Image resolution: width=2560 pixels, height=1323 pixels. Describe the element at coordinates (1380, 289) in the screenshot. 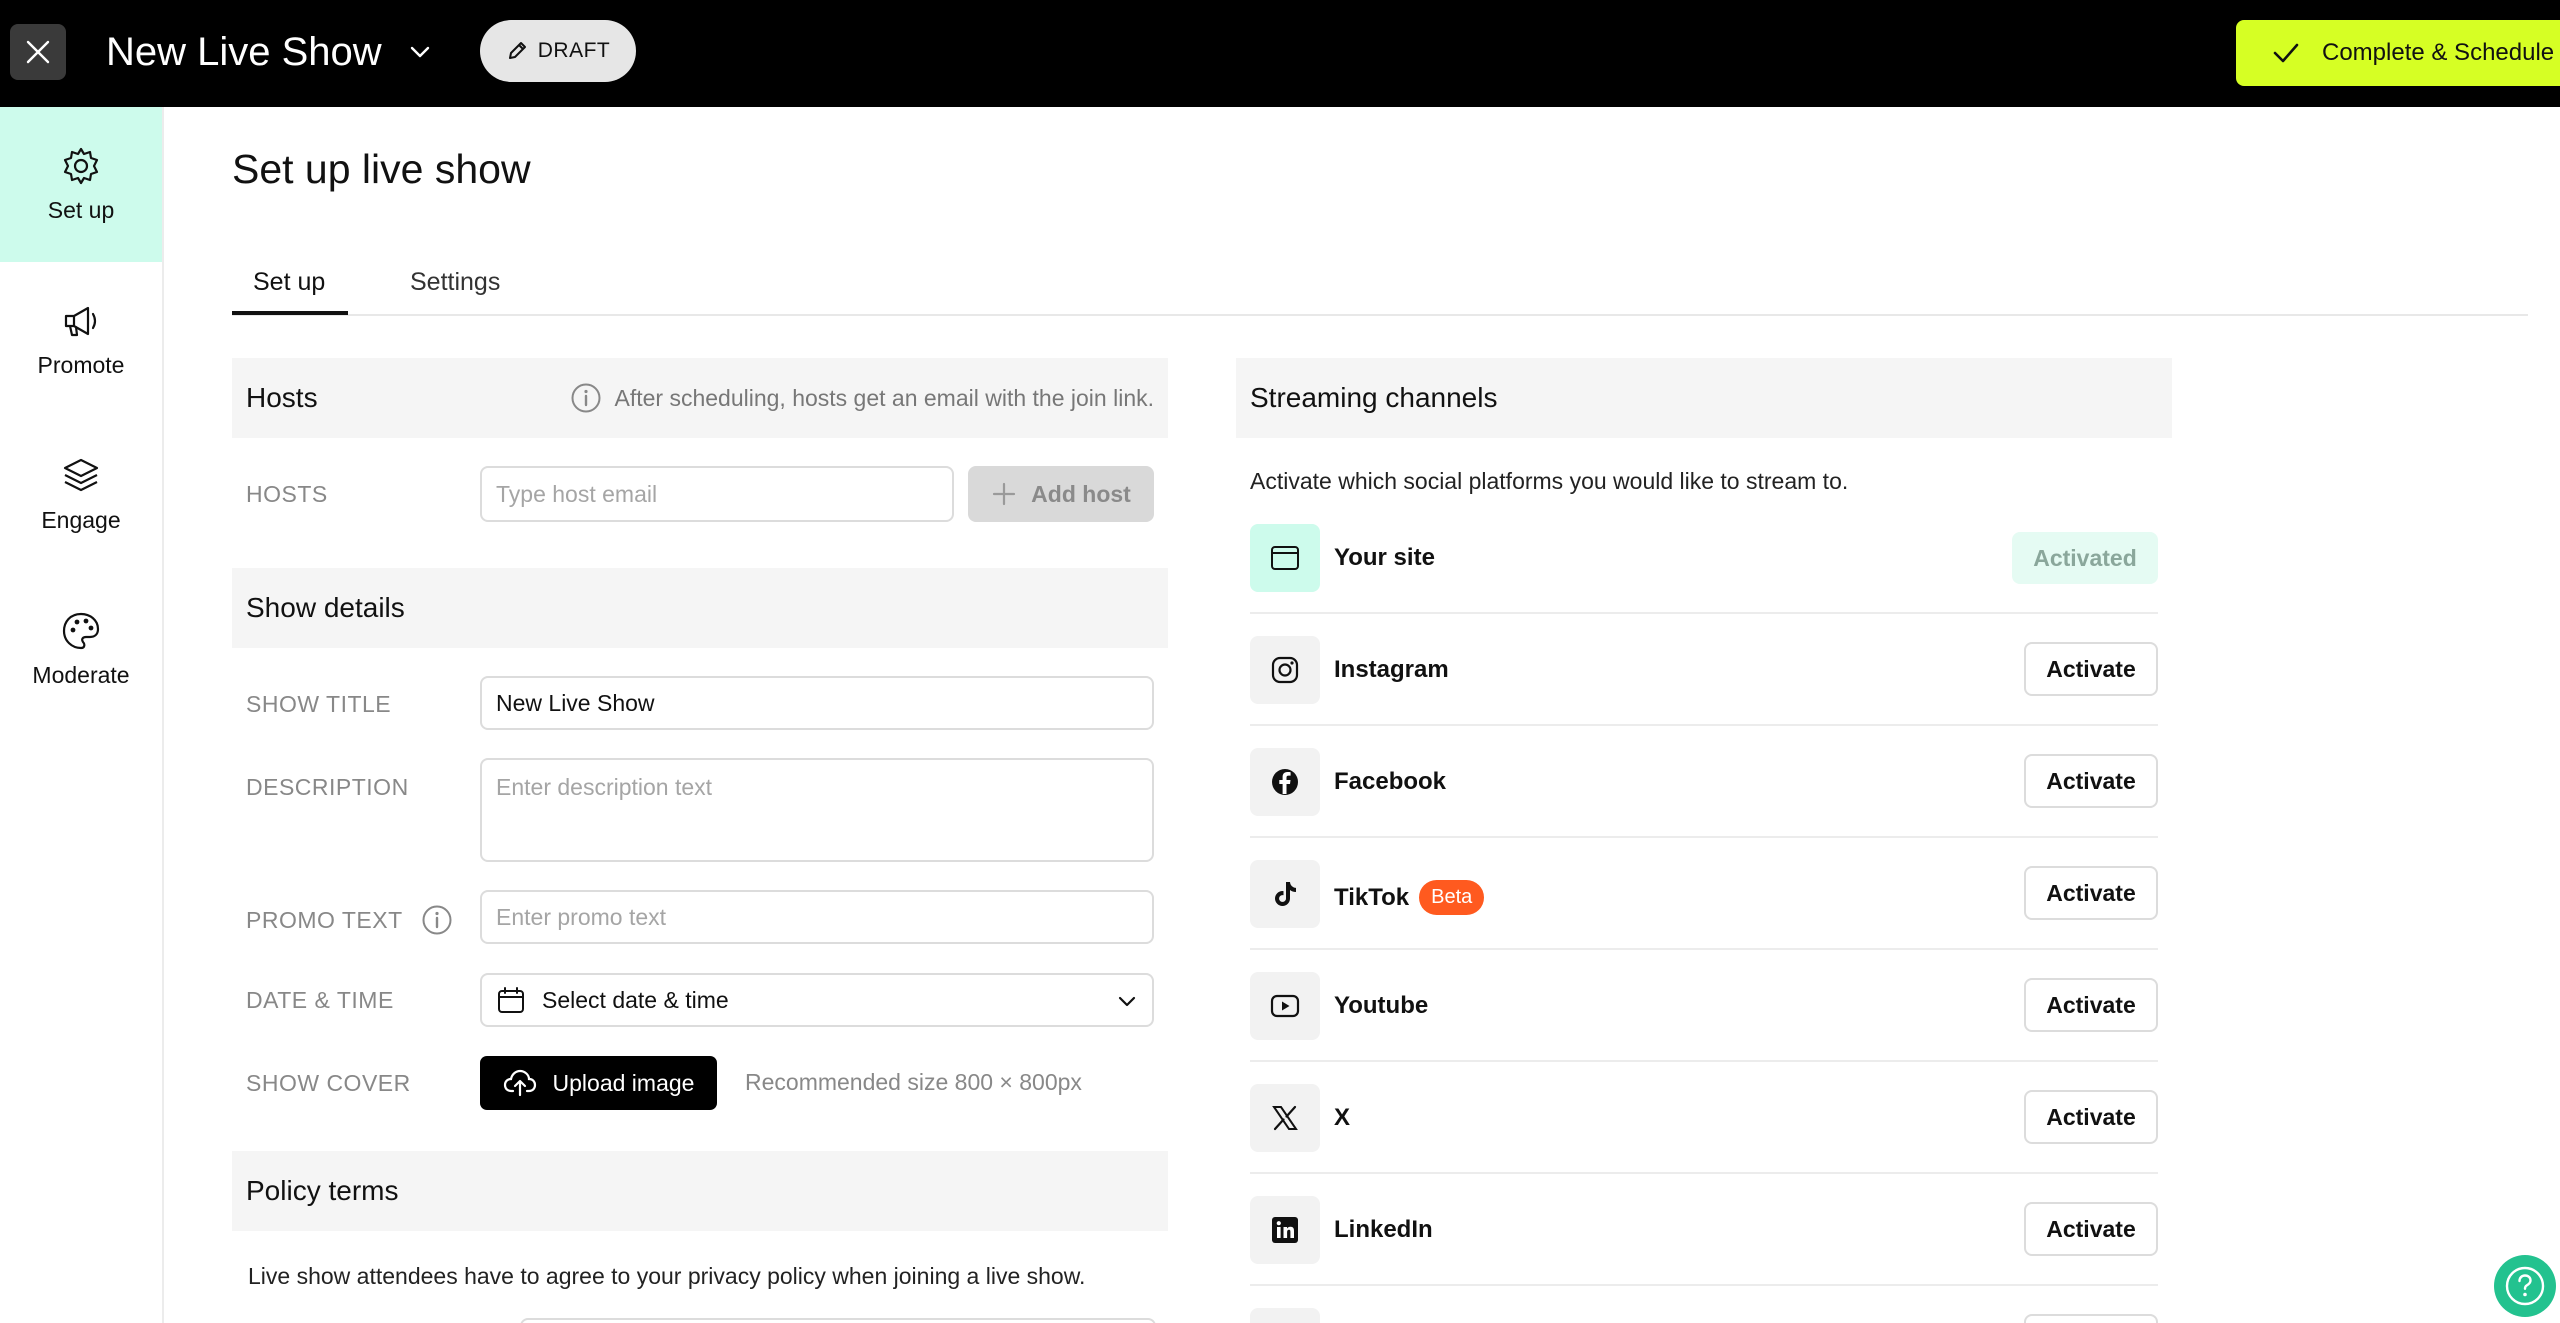

I see `tab-bar: Set up Settings` at that location.